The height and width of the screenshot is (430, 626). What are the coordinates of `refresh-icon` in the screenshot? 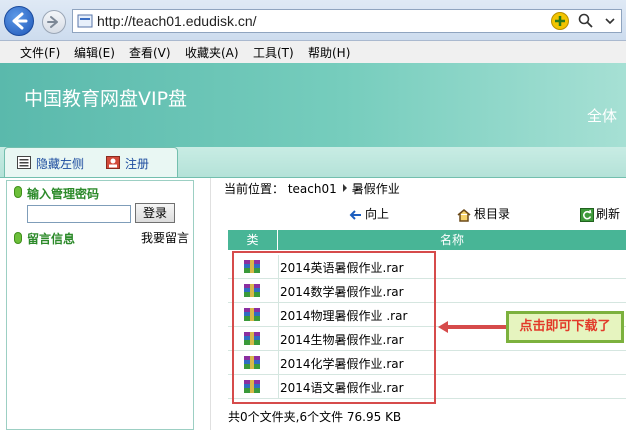 It's located at (587, 214).